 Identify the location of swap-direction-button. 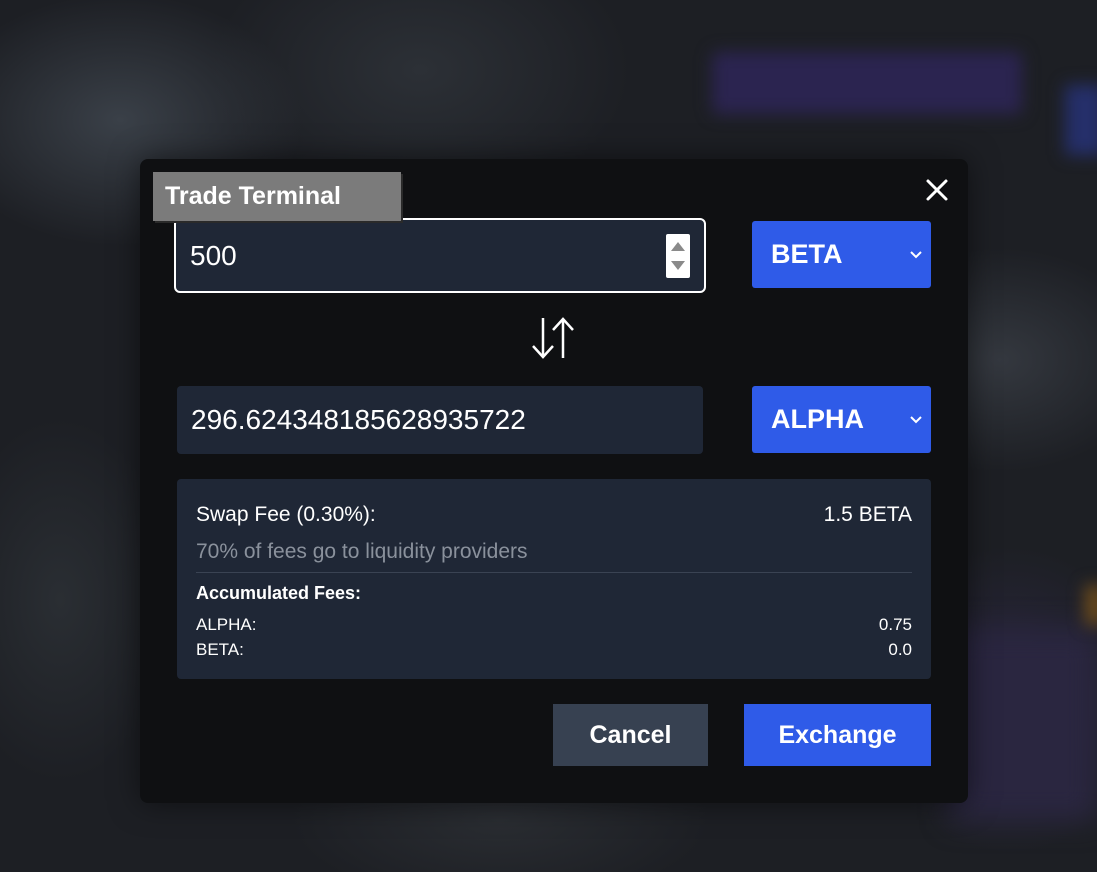
(554, 338).